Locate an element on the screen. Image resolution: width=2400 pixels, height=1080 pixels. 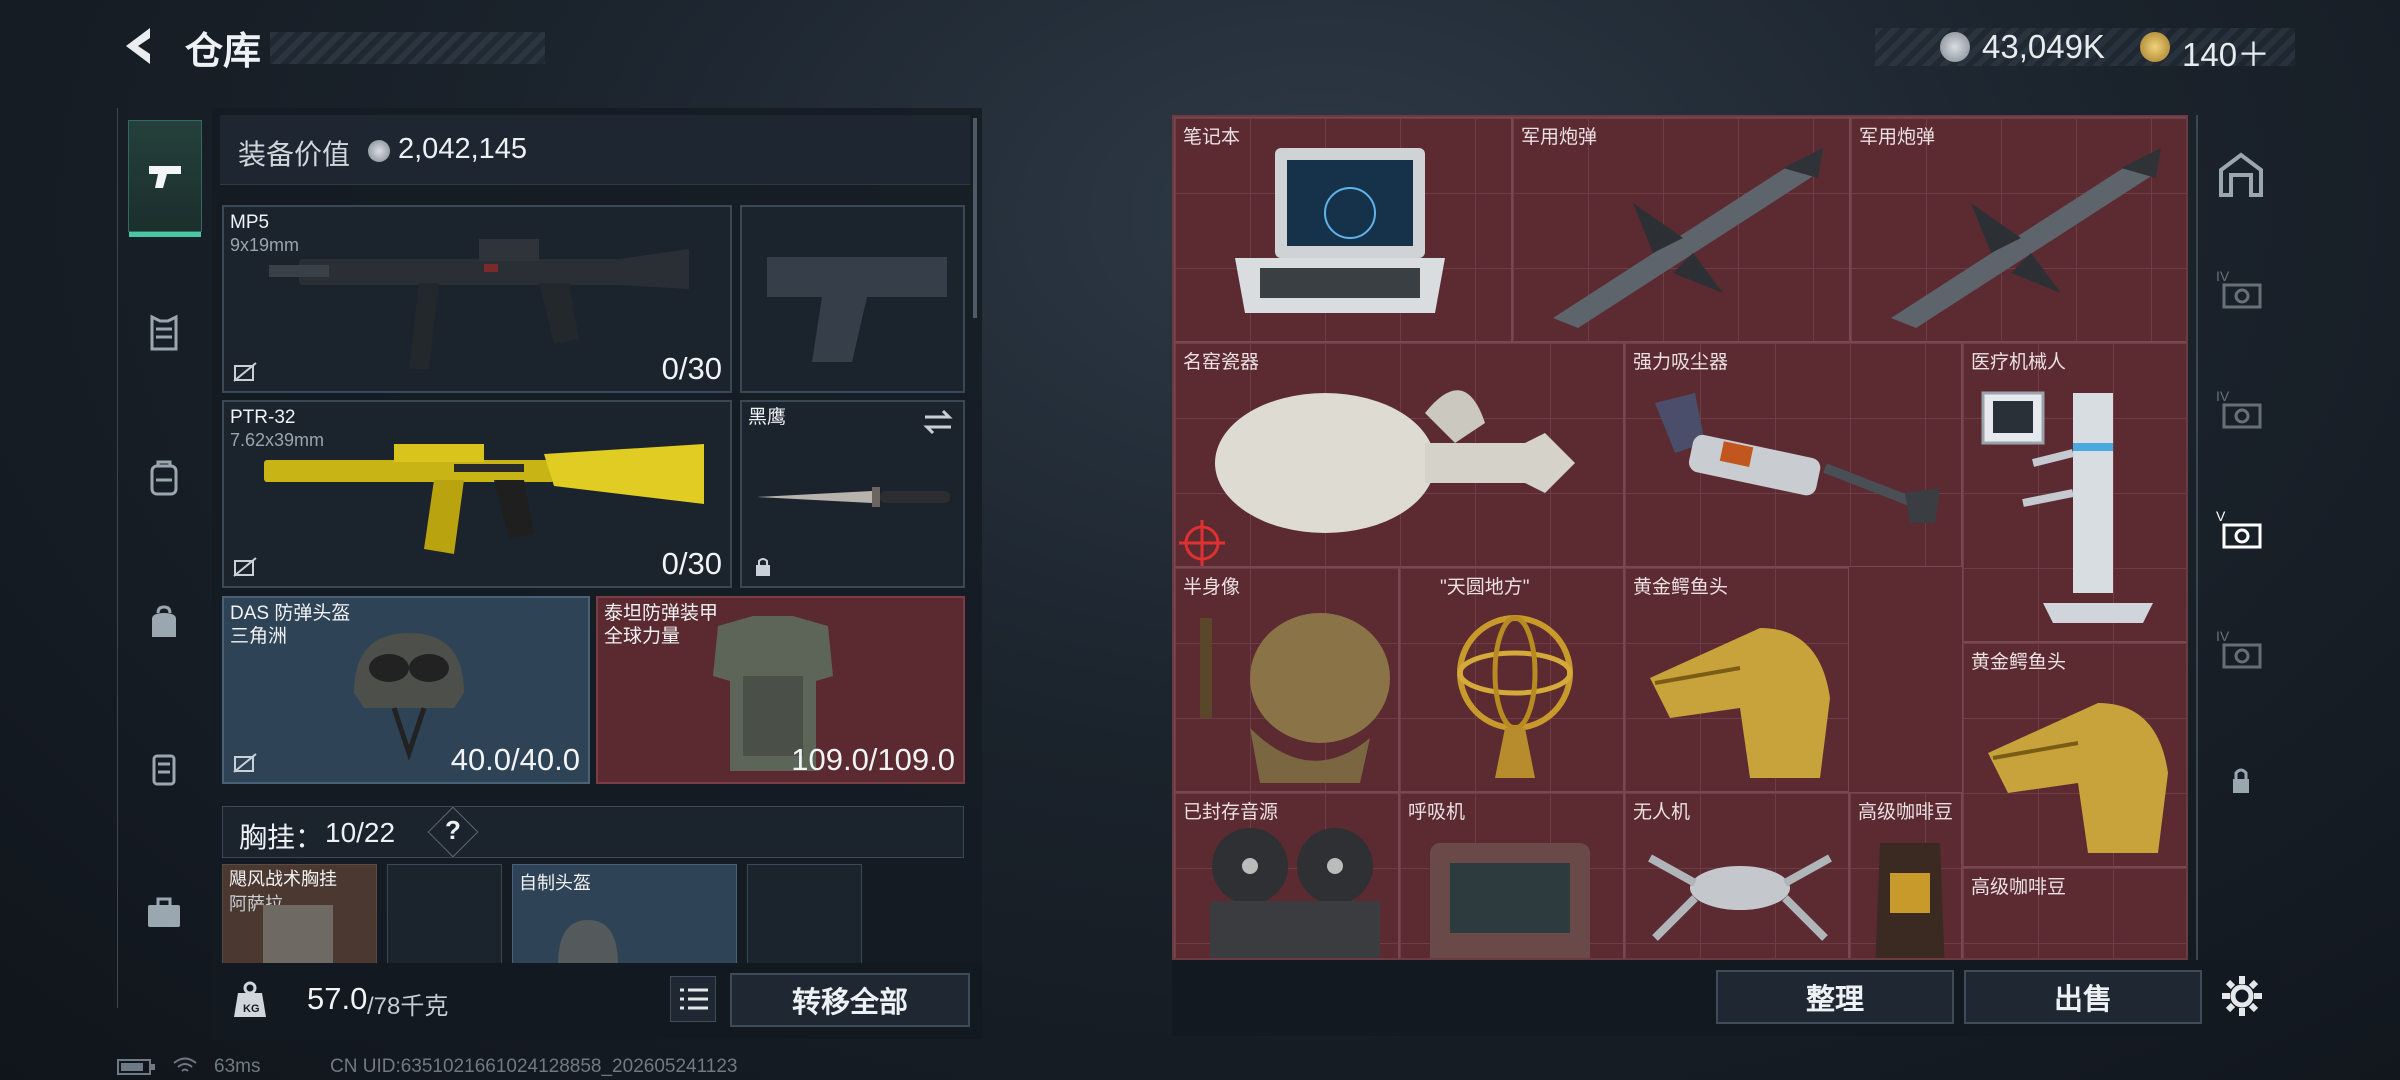
tab-case is located at coordinates (164, 768).